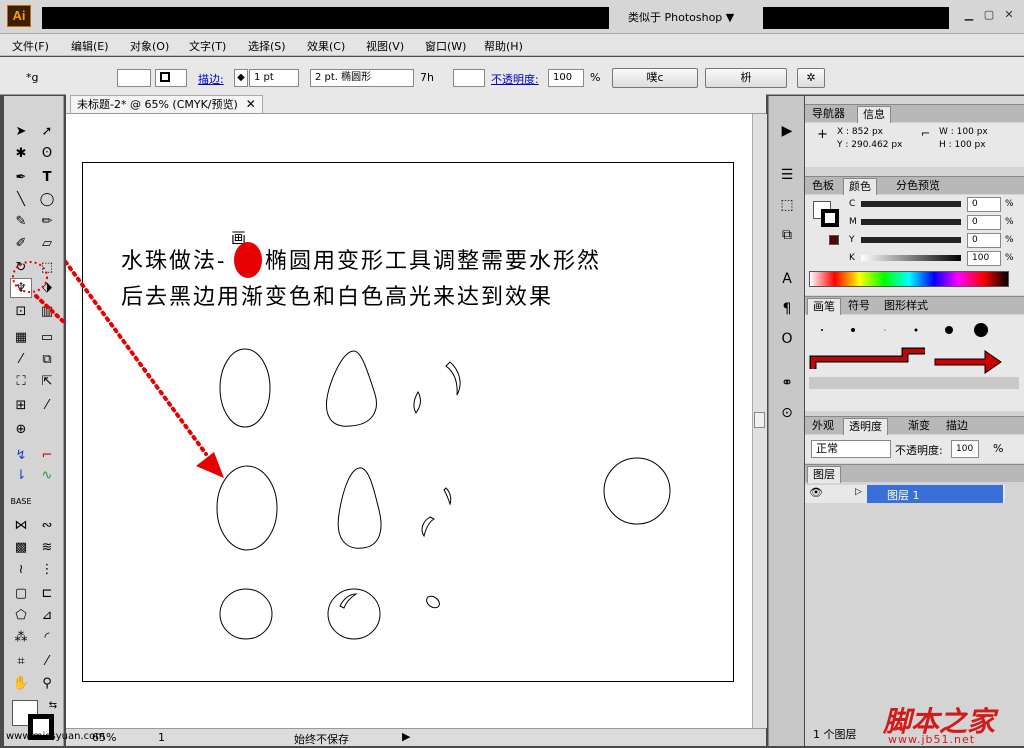 Image resolution: width=1024 pixels, height=748 pixels. I want to click on knife-tool-icon: ⁄, so click(47, 662).